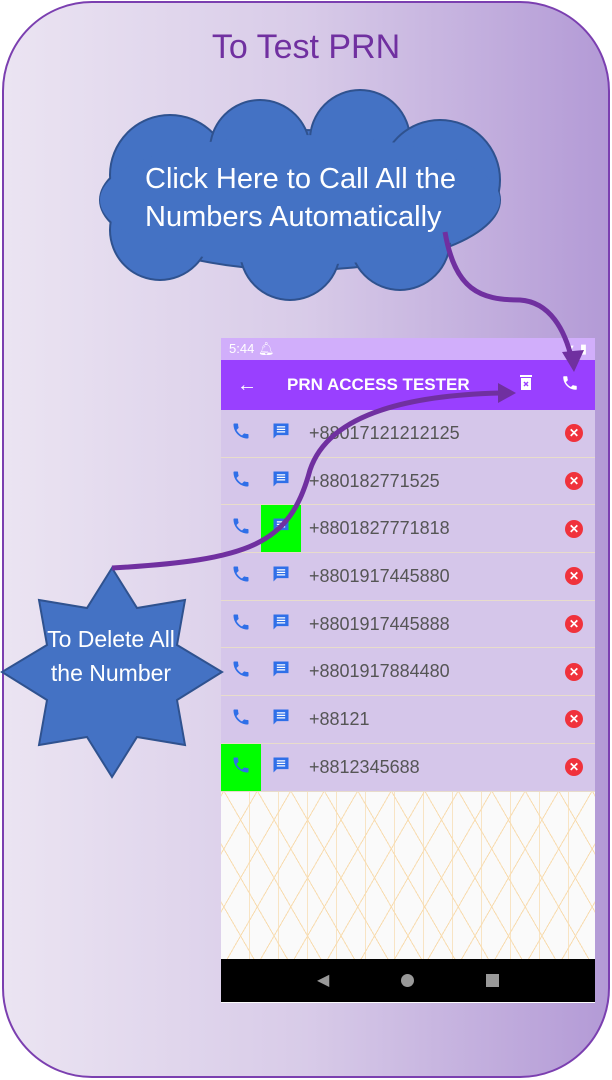  What do you see at coordinates (306, 480) in the screenshot?
I see `arrow-to-delete-all` at bounding box center [306, 480].